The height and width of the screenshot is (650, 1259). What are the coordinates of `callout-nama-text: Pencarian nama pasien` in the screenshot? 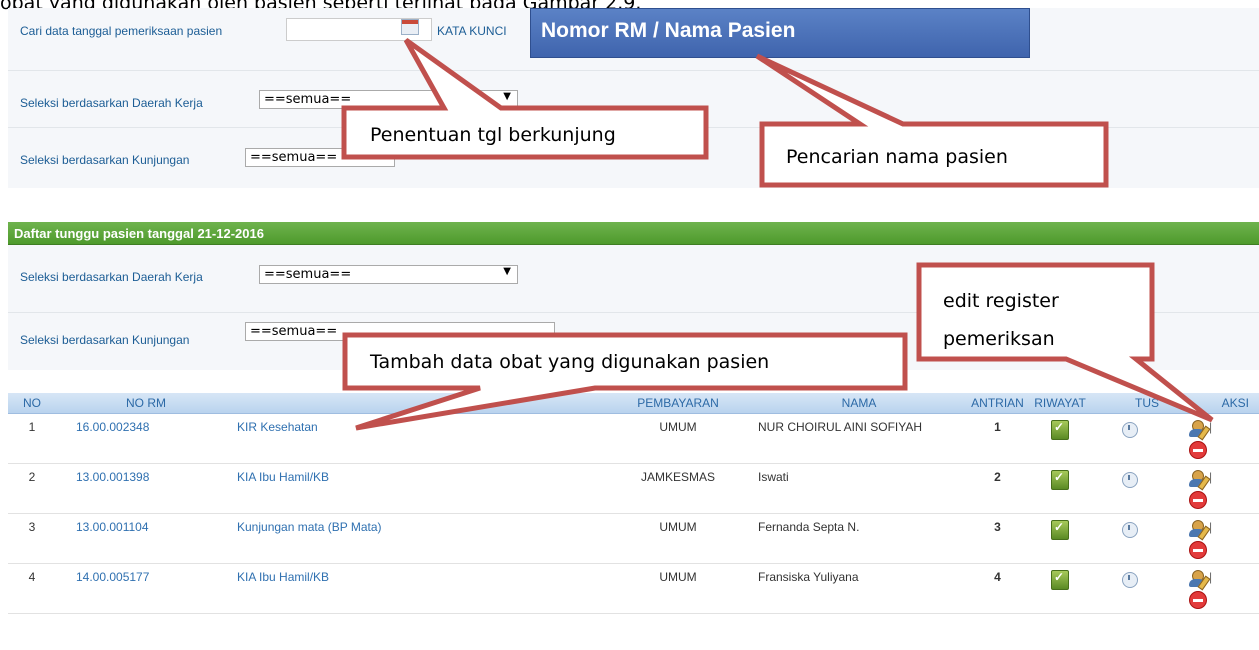 It's located at (897, 157).